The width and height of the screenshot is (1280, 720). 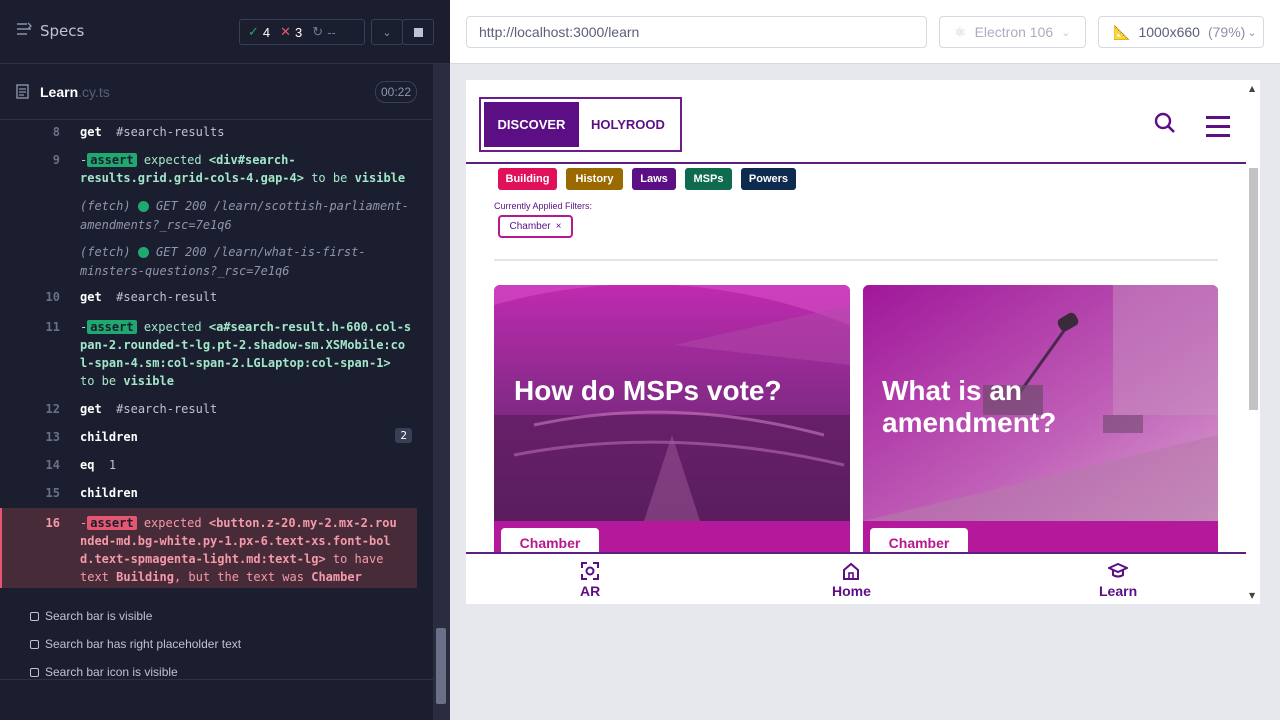 I want to click on site-header: DISCOVER HOLYROOD, so click(x=856, y=122).